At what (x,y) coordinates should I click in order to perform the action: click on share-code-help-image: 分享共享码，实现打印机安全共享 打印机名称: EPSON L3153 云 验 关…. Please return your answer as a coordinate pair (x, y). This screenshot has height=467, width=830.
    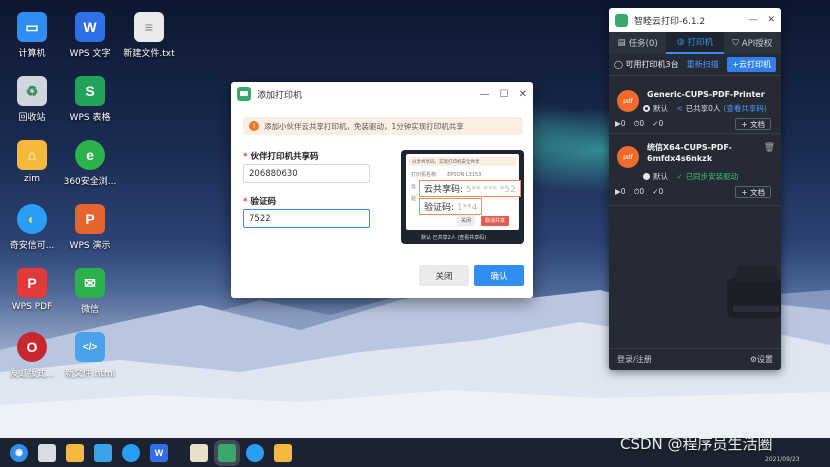
    Looking at the image, I should click on (462, 197).